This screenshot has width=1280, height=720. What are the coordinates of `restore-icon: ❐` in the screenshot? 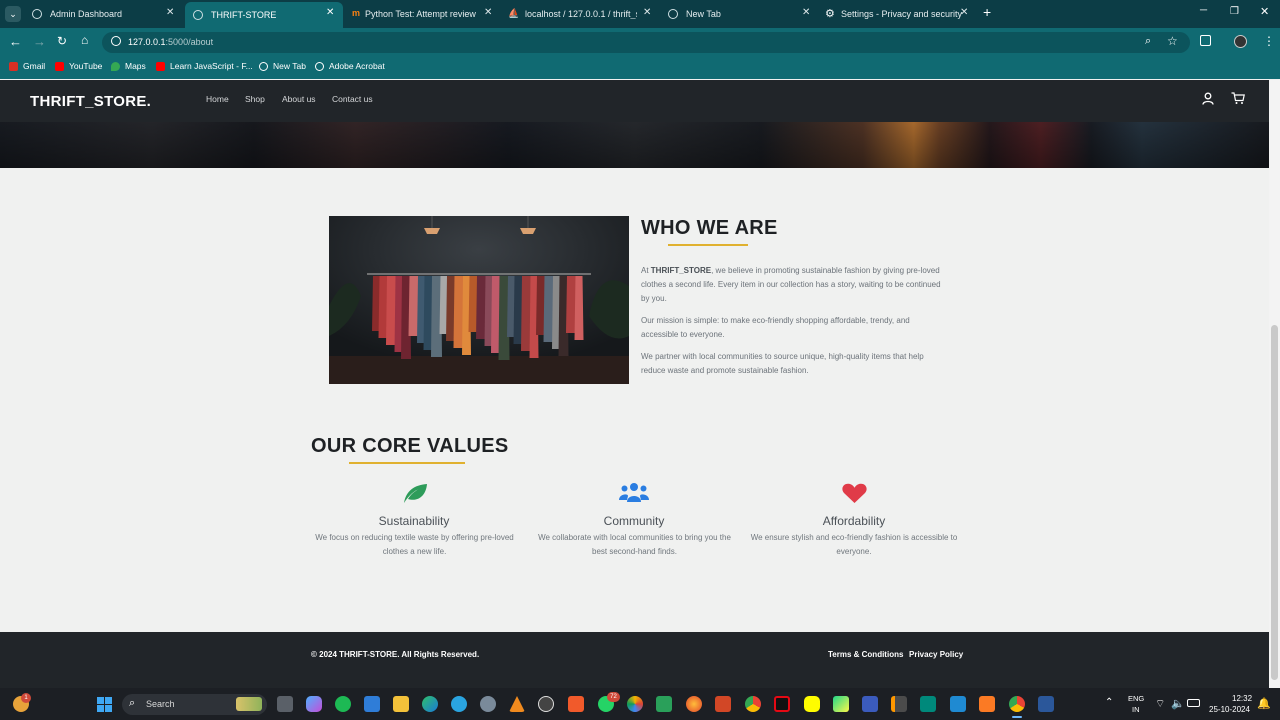 It's located at (1234, 11).